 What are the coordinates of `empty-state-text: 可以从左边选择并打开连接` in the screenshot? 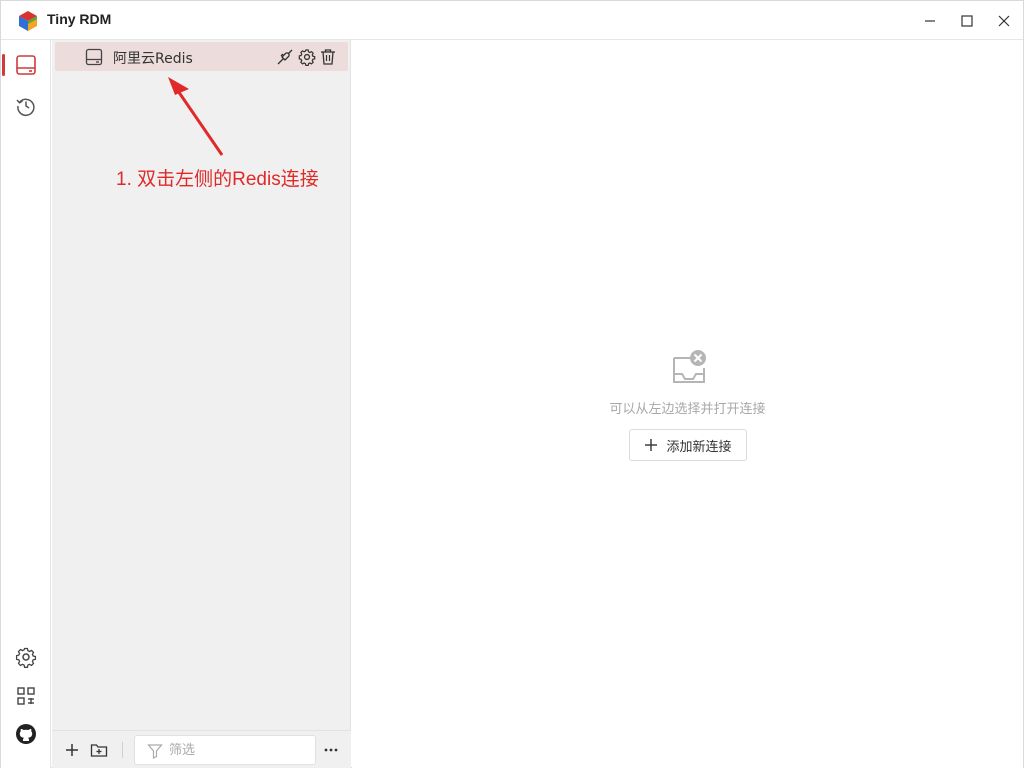 It's located at (687, 409).